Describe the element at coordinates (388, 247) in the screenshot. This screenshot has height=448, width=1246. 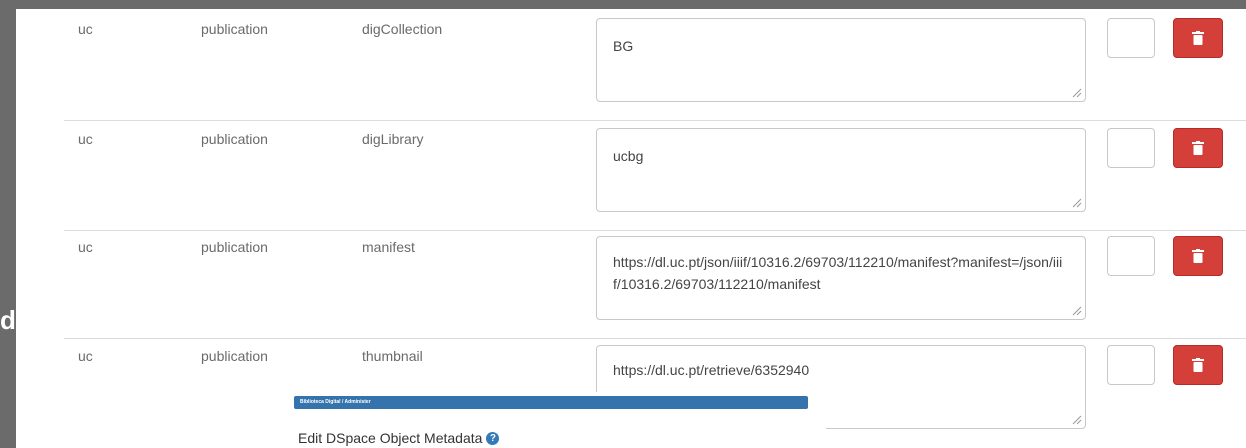
I see `qualifier-cell: manifest` at that location.